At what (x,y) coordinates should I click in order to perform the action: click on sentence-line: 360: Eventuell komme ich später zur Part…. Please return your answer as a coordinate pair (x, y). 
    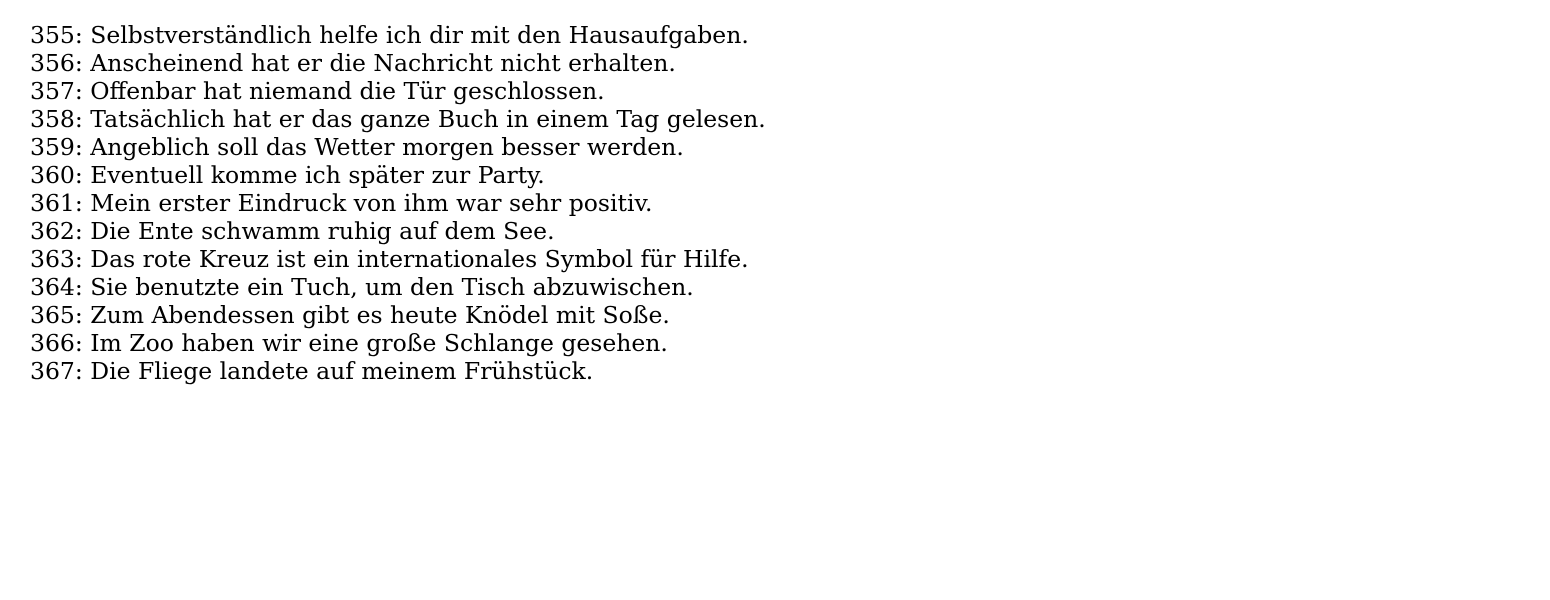
    Looking at the image, I should click on (287, 175).